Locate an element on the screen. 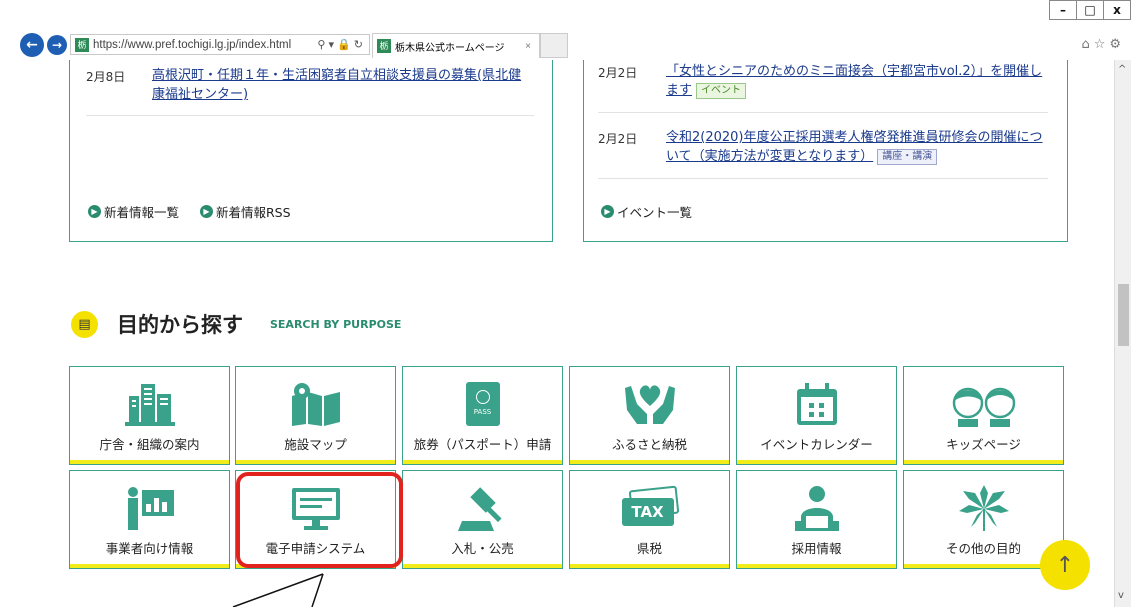  vertical-scrollbar: ^ v is located at coordinates (1122, 333).